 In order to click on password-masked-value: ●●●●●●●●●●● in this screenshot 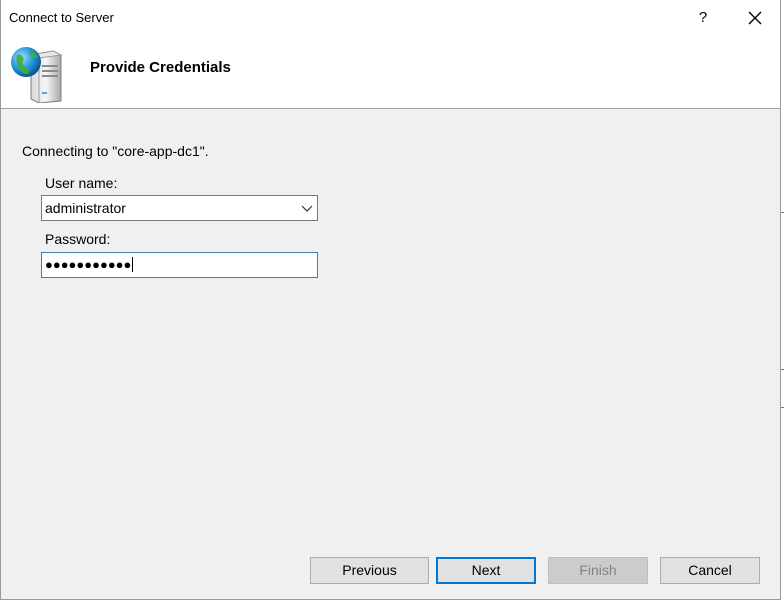, I will do `click(89, 265)`.